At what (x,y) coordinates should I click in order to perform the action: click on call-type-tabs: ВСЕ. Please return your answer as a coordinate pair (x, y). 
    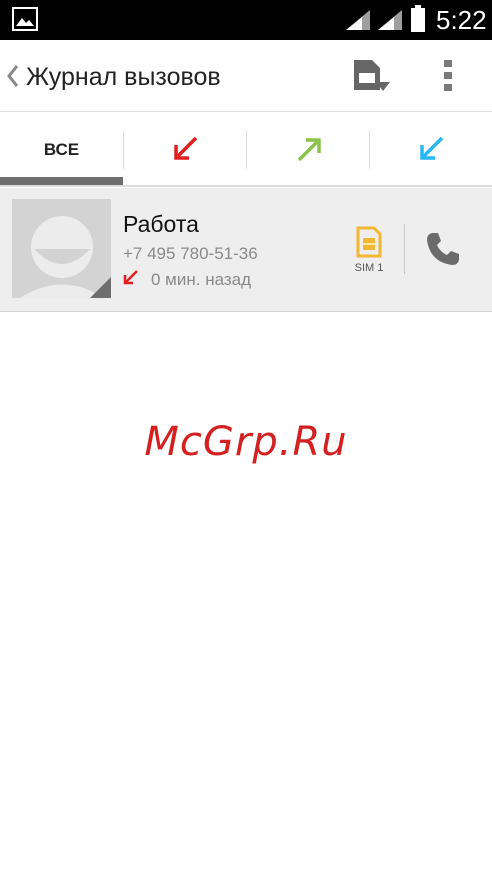
    Looking at the image, I should click on (246, 150).